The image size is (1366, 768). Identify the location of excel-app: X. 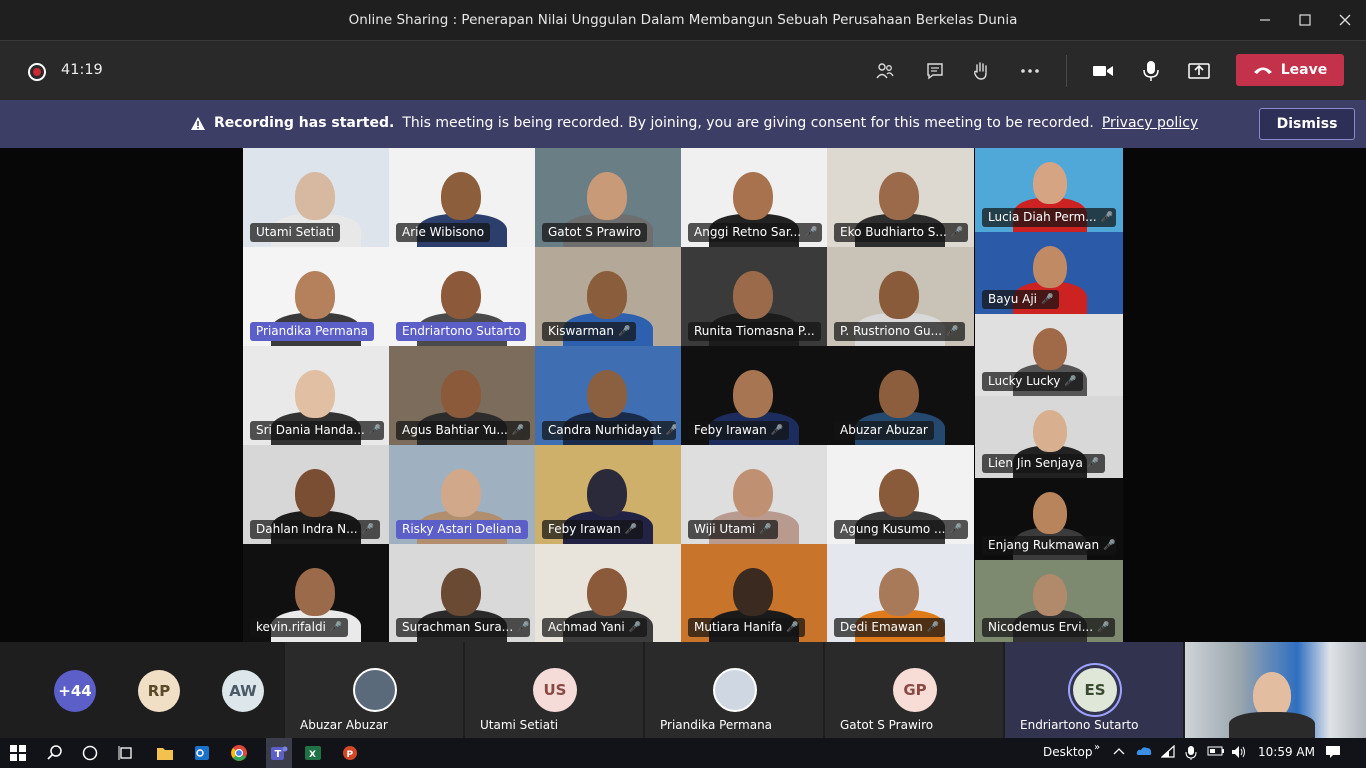
(313, 753).